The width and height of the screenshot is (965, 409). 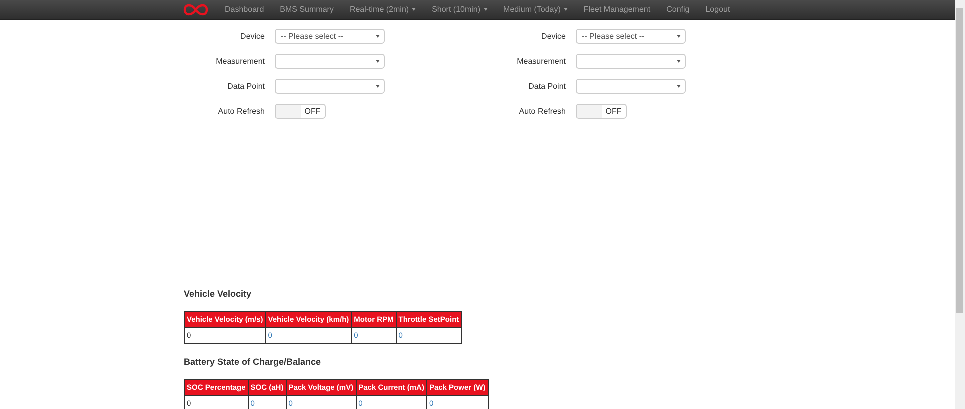 I want to click on scrollbar, so click(x=960, y=204).